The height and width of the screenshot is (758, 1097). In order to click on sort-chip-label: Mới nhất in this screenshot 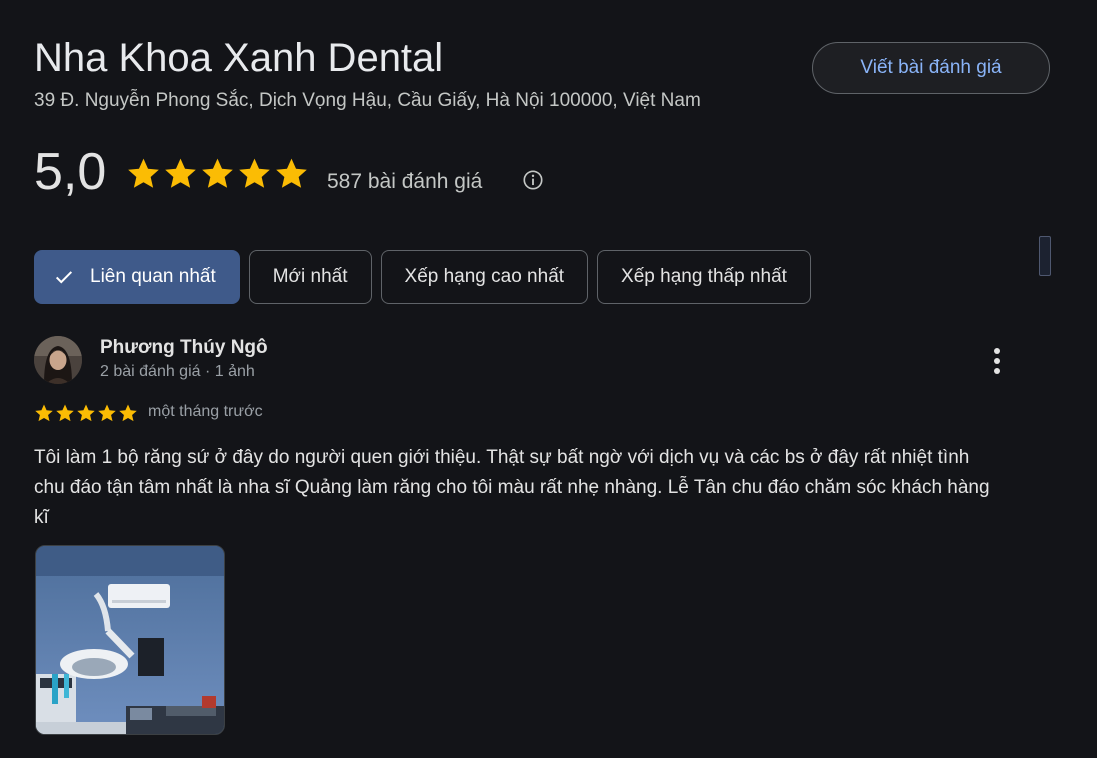, I will do `click(310, 276)`.